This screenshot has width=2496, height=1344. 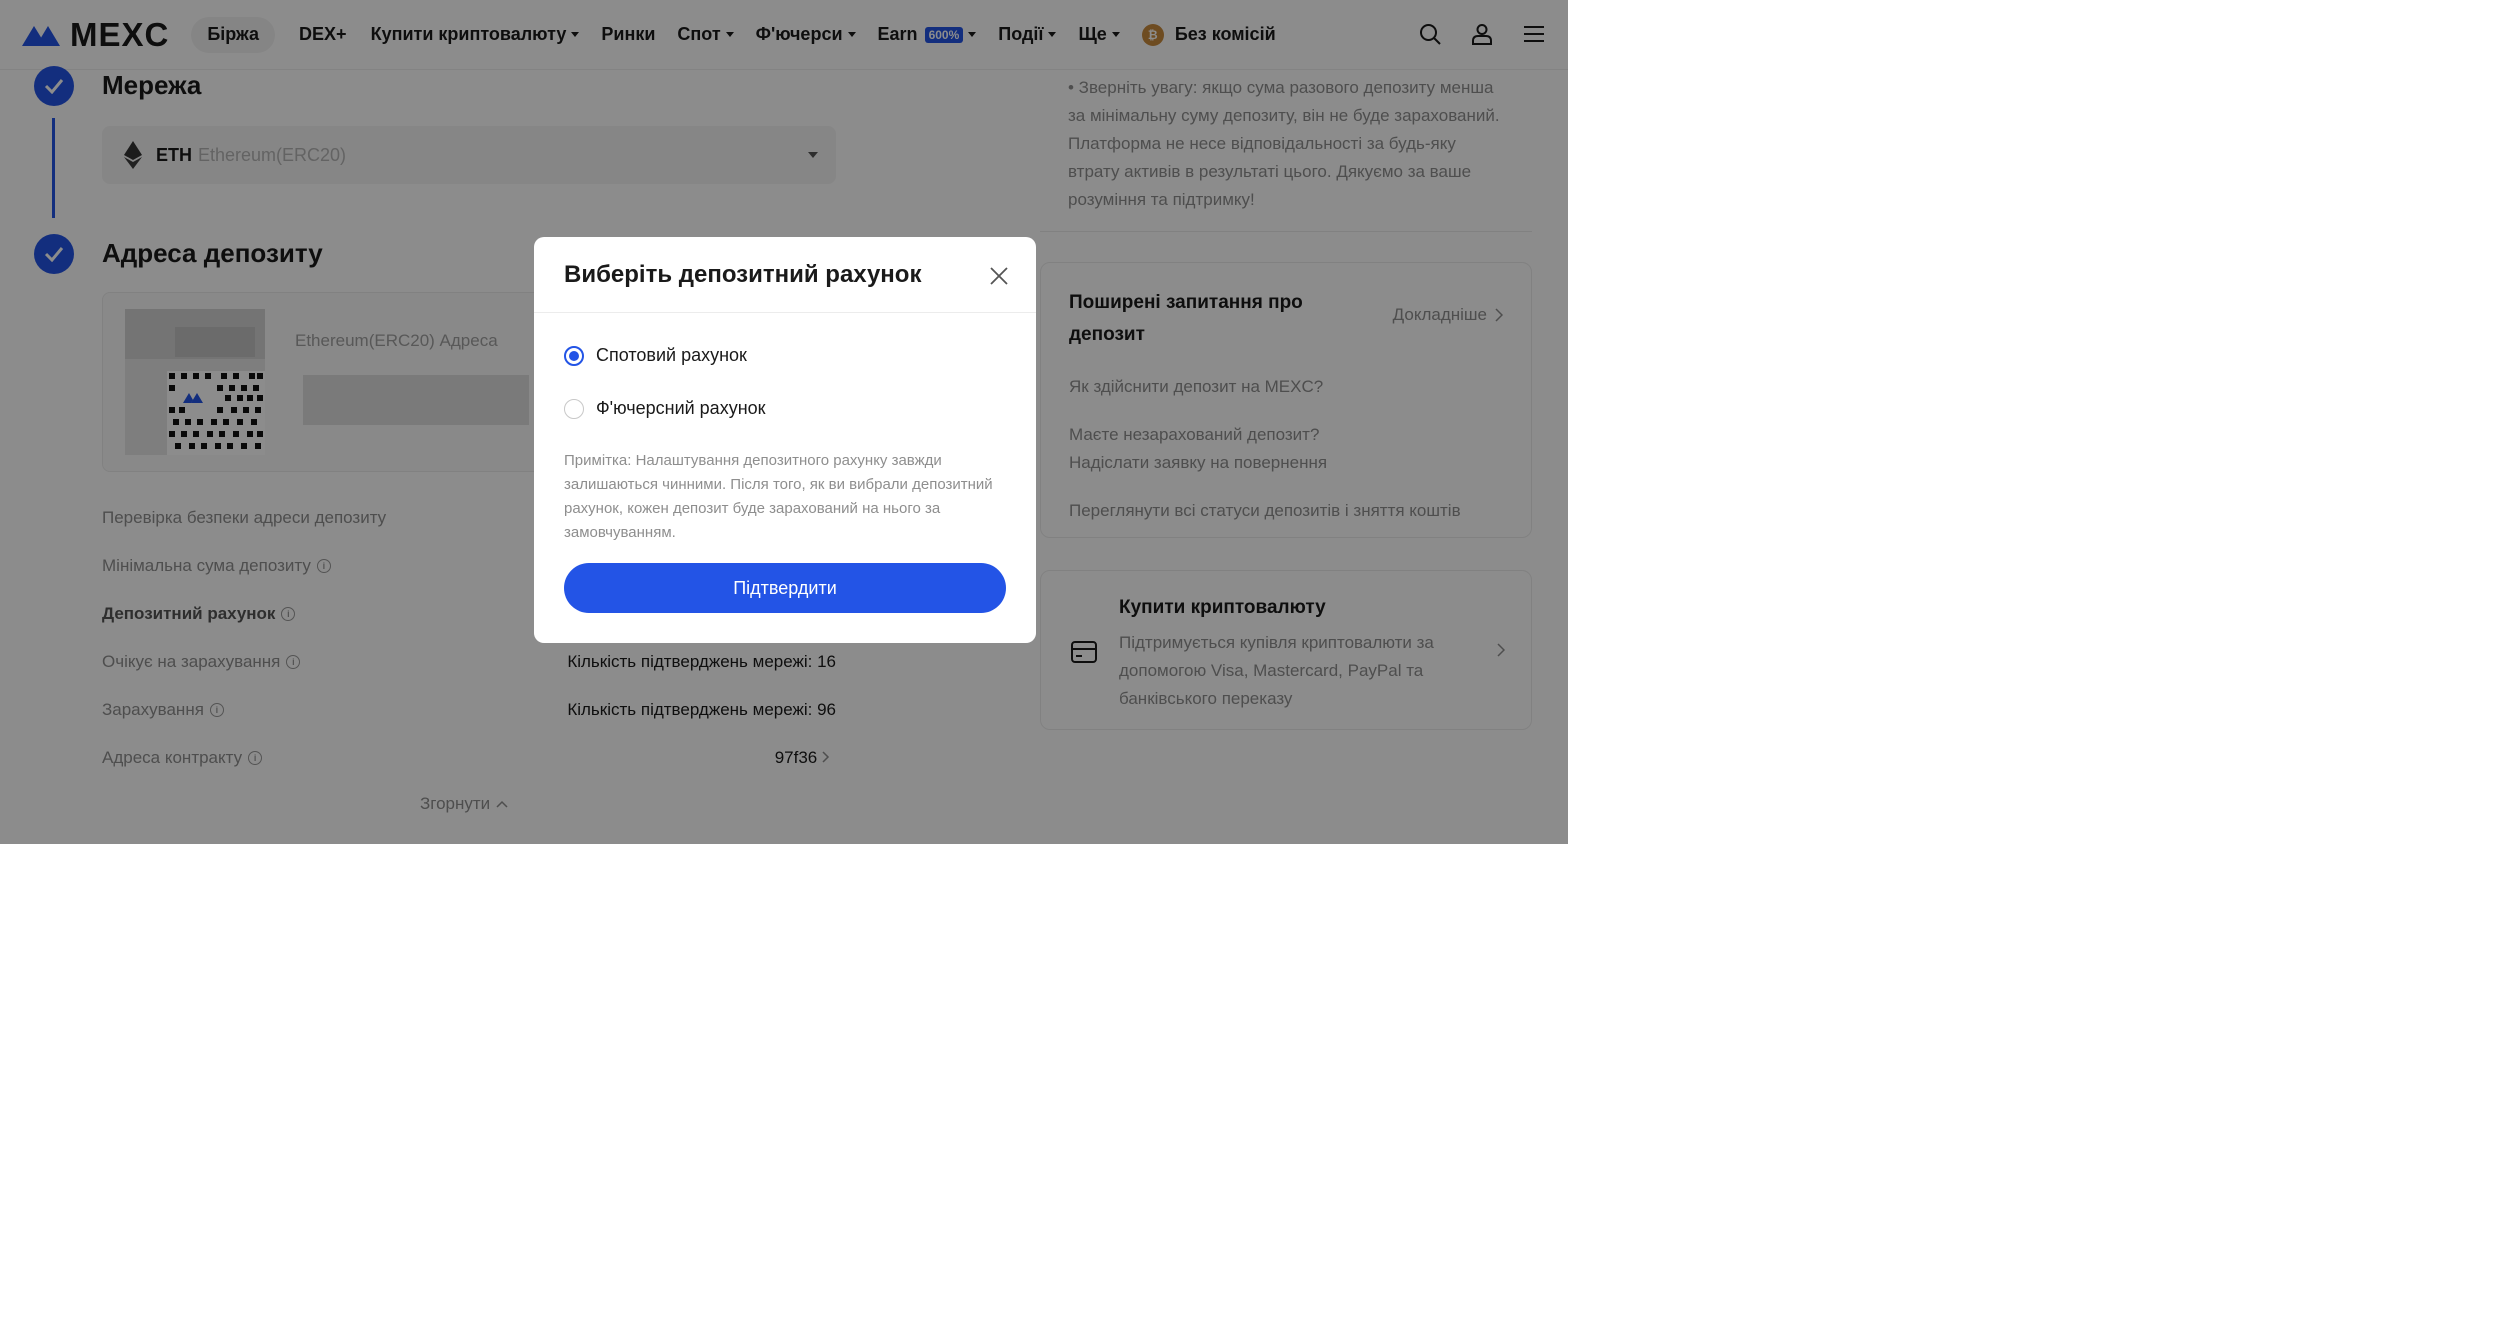 What do you see at coordinates (671, 355) in the screenshot?
I see `option-spot-label: Спотовий рахунок` at bounding box center [671, 355].